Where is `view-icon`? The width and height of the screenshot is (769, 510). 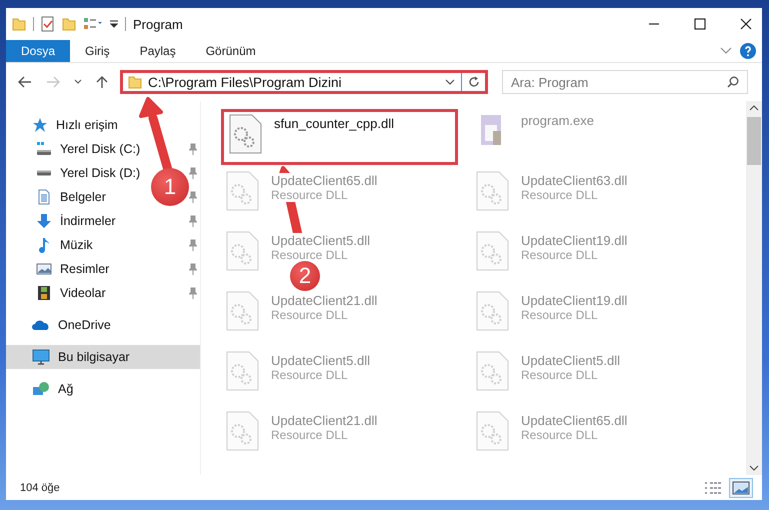 view-icon is located at coordinates (93, 24).